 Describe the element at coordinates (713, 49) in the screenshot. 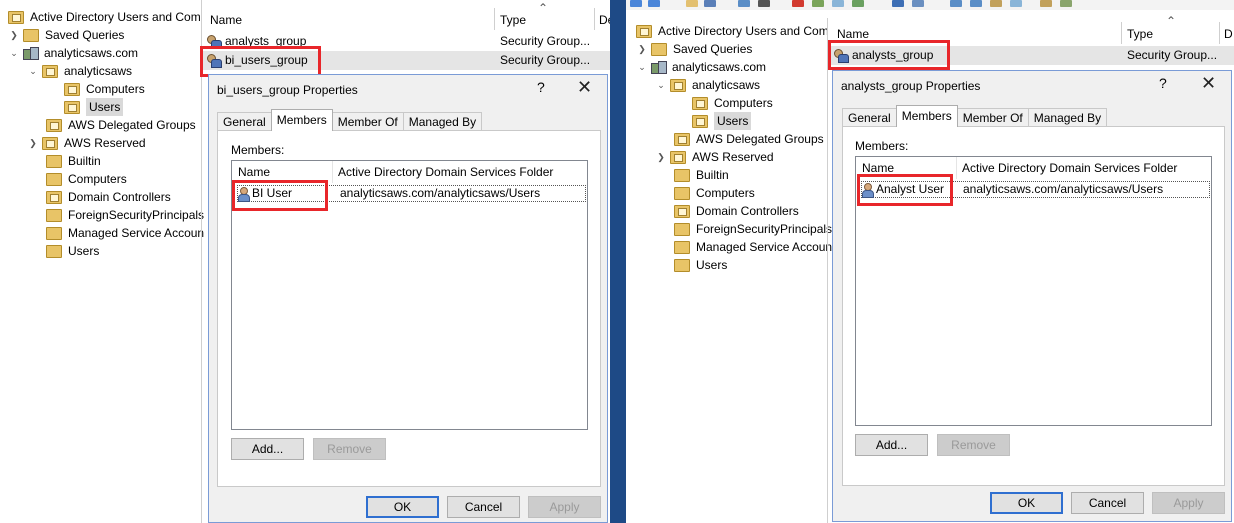

I see `tree-item-label: Saved Queries` at that location.